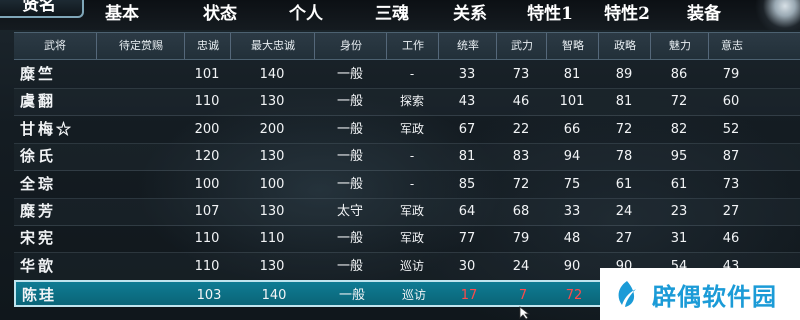  Describe the element at coordinates (714, 296) in the screenshot. I see `watermark-text: 辟偶软件园` at that location.